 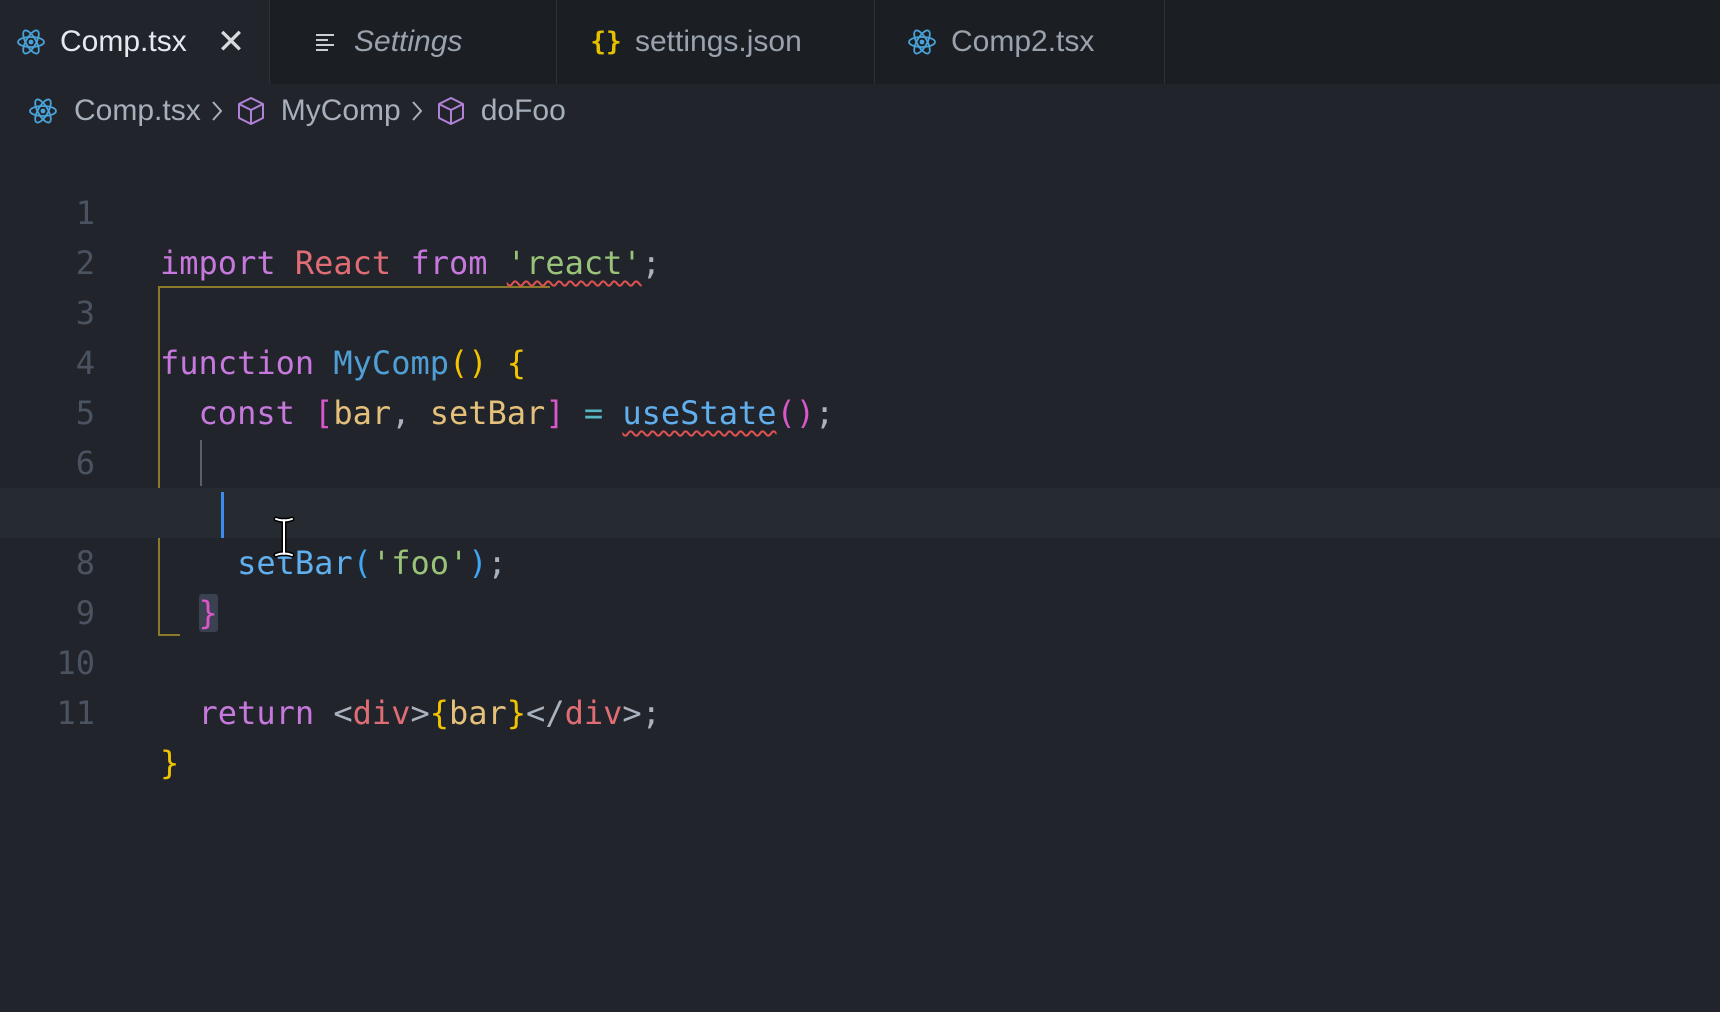 I want to click on code-line: 10 return <div>{bar}</div>;, so click(x=860, y=660).